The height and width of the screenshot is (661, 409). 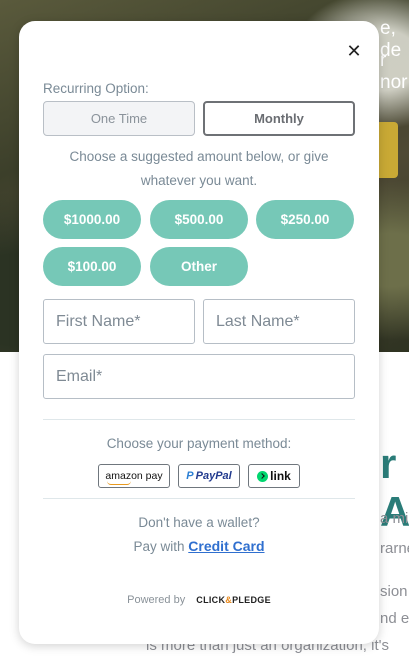 I want to click on paypal-icon: P, so click(x=190, y=476).